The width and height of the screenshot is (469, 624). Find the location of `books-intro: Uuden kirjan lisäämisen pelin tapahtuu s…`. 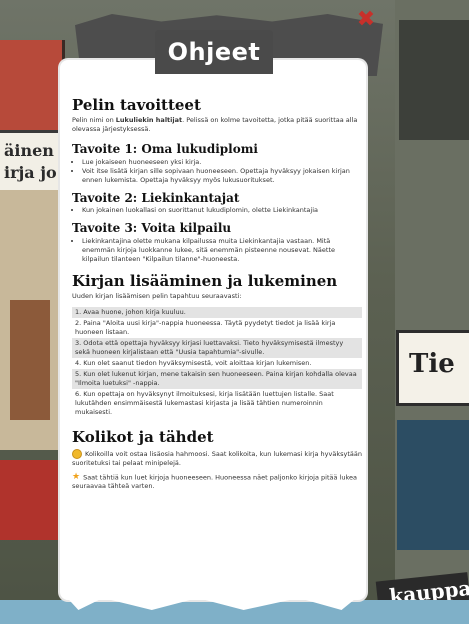

books-intro: Uuden kirjan lisäämisen pelin tapahtuu s… is located at coordinates (157, 295).